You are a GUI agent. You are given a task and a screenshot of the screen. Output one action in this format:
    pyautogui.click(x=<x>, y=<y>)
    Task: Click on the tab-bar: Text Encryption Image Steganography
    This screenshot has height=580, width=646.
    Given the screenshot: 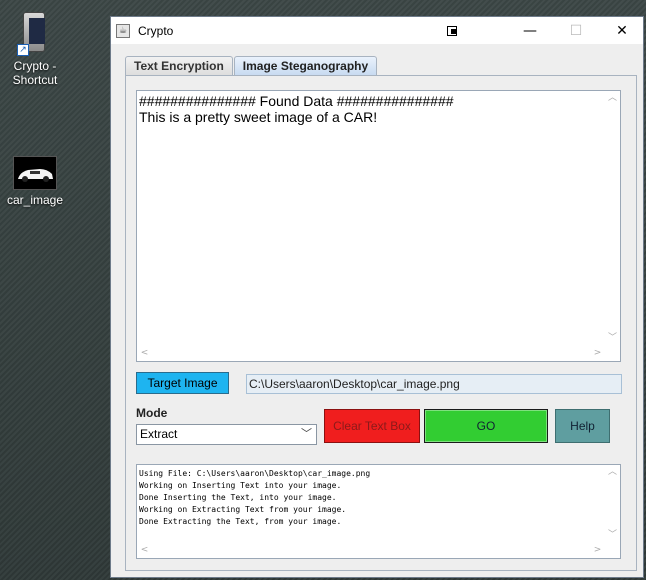 What is the action you would take?
    pyautogui.click(x=251, y=66)
    